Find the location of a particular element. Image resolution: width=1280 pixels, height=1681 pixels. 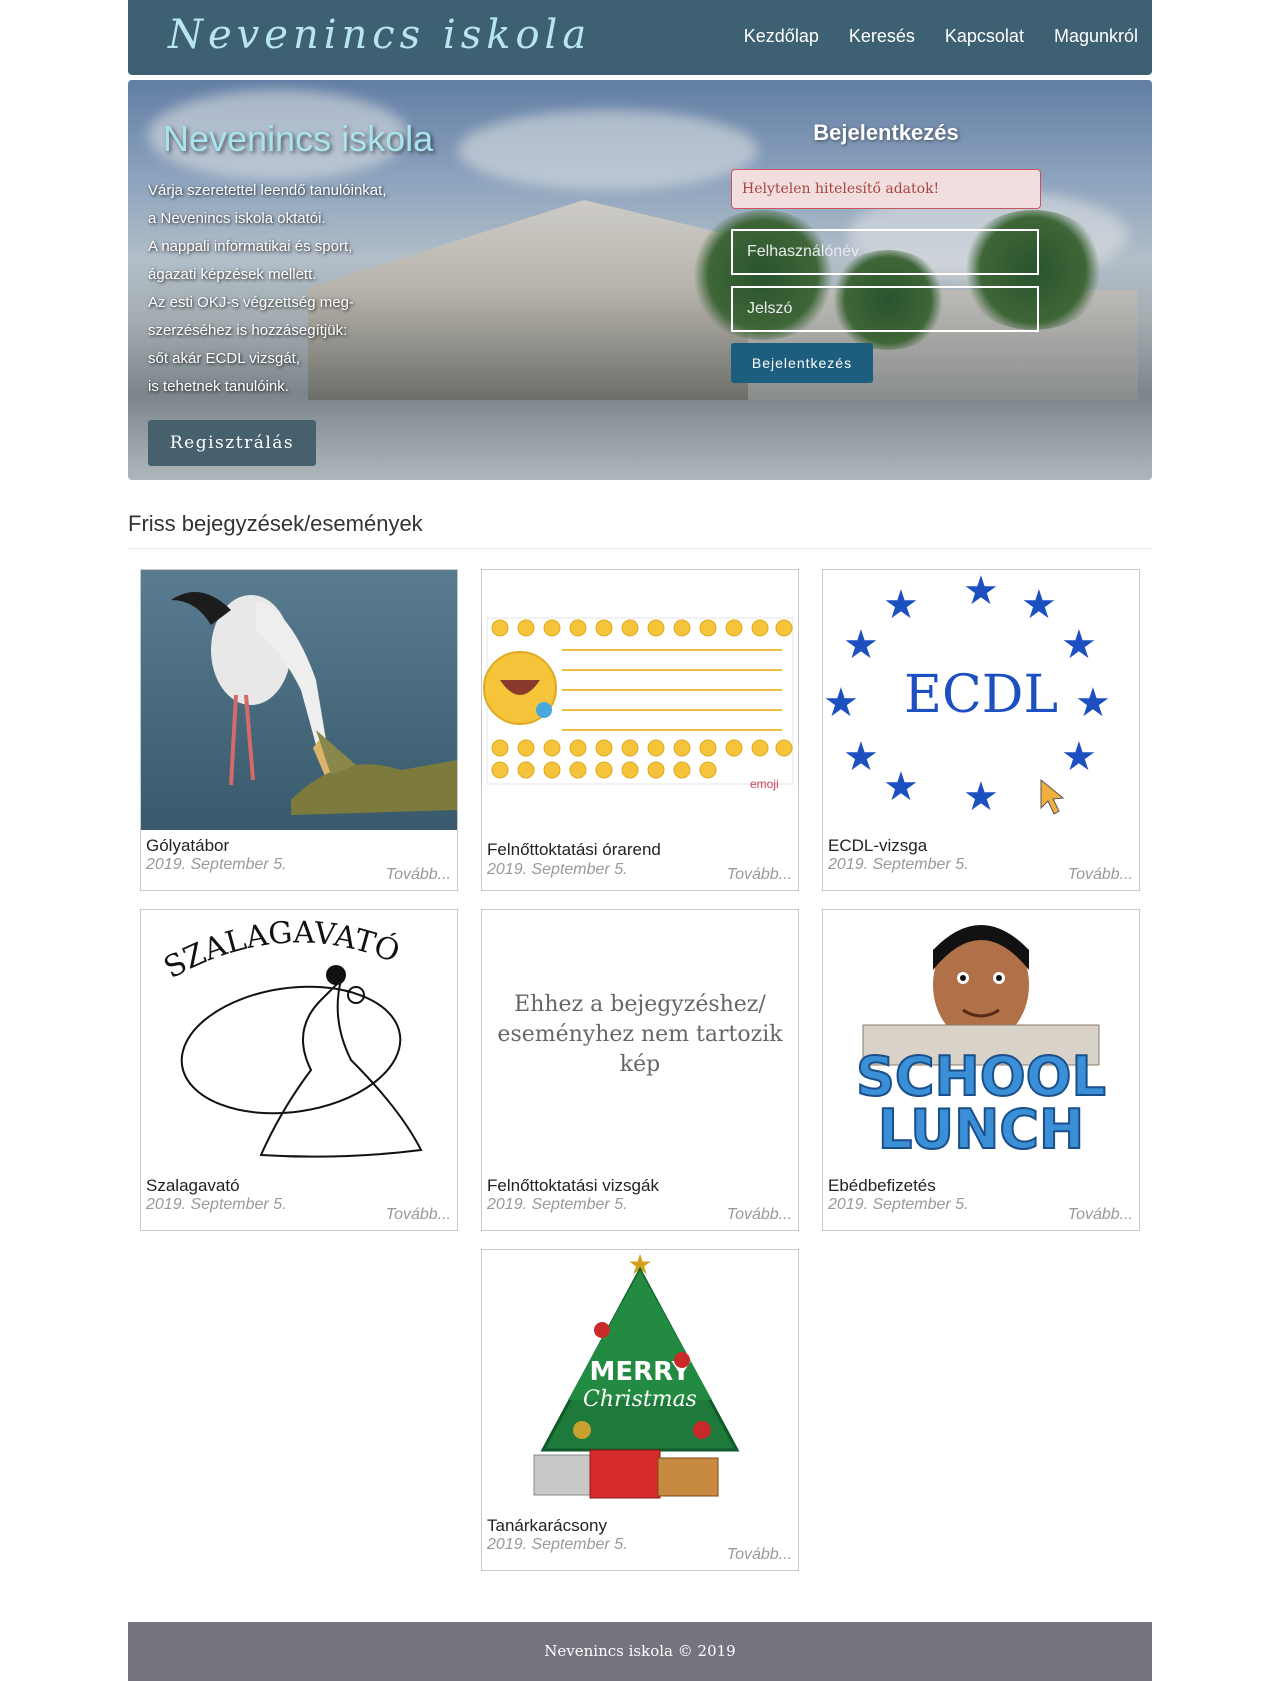

username-input is located at coordinates (885, 252).